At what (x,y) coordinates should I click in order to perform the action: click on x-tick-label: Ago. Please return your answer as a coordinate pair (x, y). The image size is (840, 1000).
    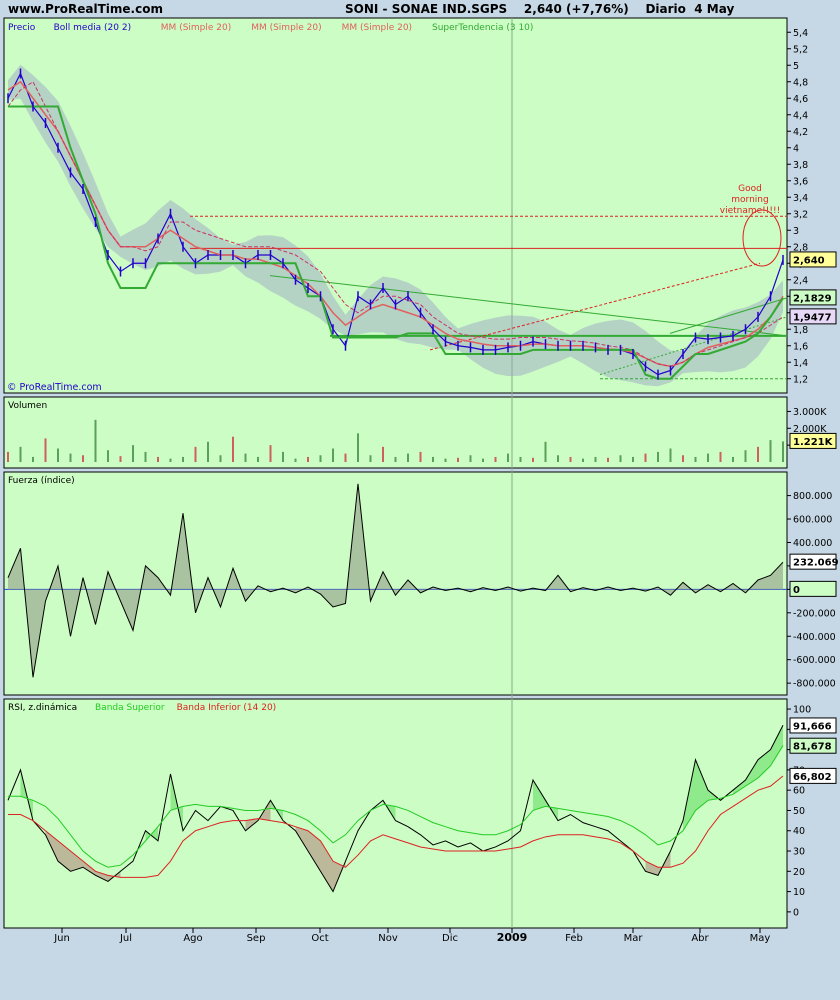
    Looking at the image, I should click on (192, 938).